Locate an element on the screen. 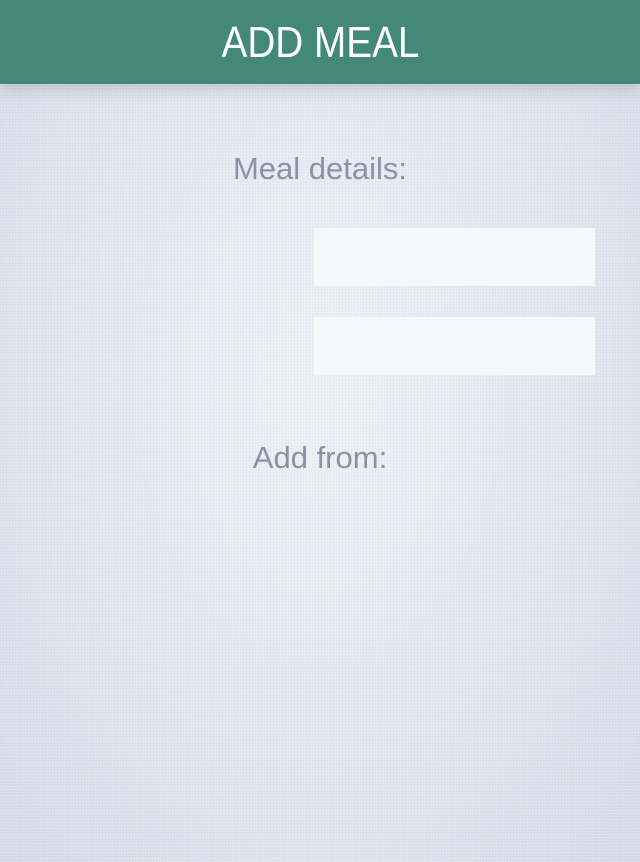 This screenshot has height=862, width=640. meal-details-label: Meal details: is located at coordinates (320, 168).